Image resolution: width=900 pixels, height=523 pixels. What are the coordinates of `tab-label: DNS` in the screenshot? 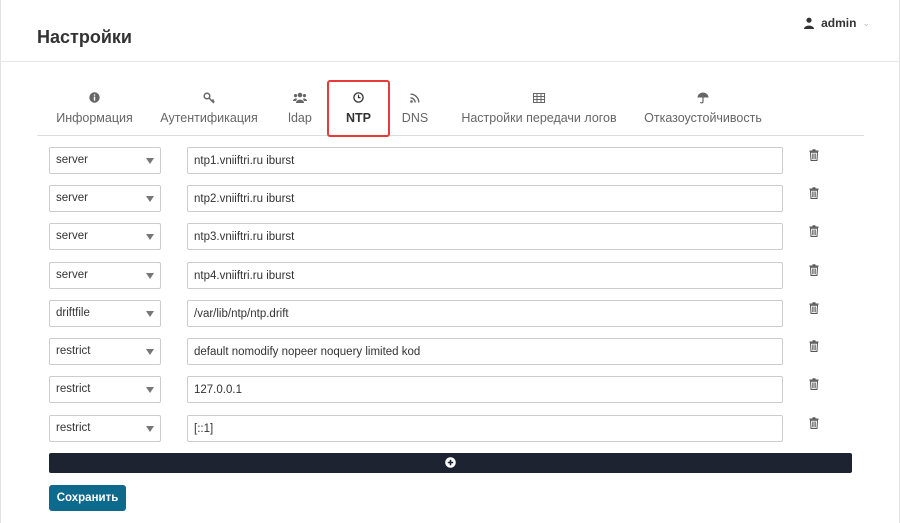 It's located at (415, 118).